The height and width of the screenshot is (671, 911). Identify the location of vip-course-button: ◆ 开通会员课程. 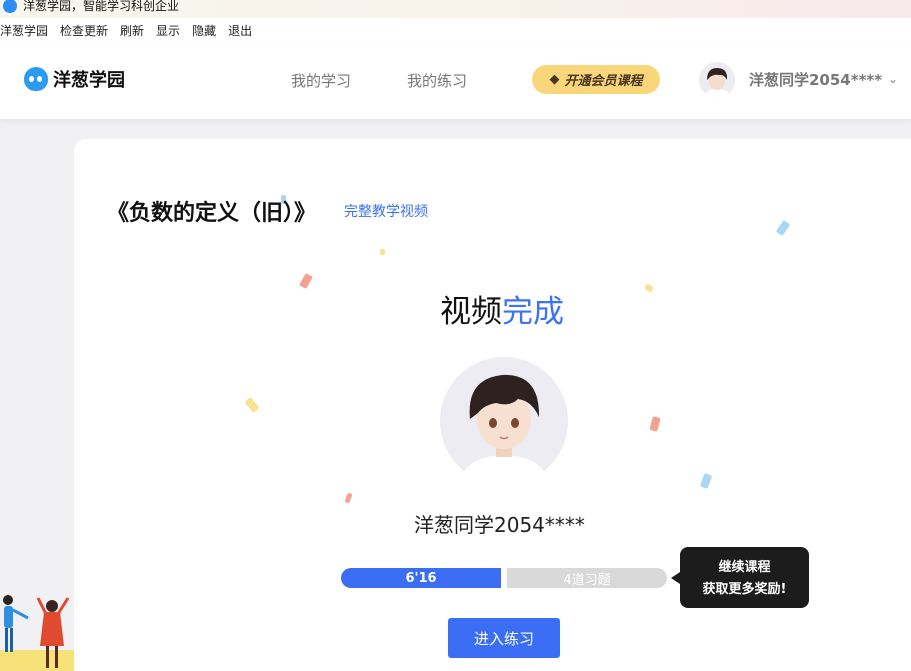
(596, 79).